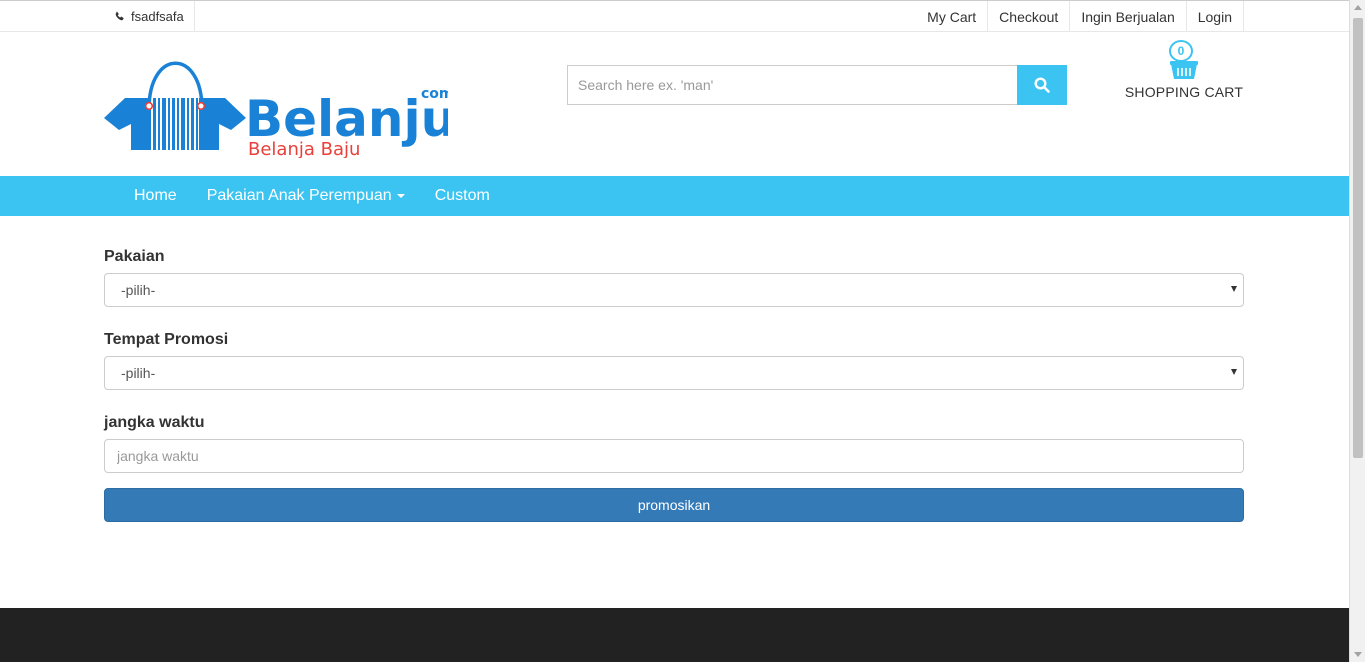 This screenshot has width=1365, height=662. What do you see at coordinates (138, 290) in the screenshot?
I see `pakaian-selected-value: -pilih-` at bounding box center [138, 290].